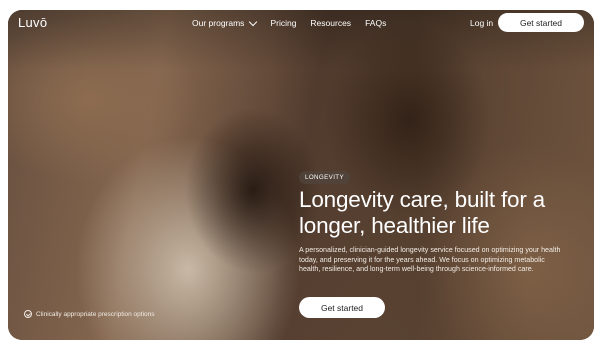  I want to click on chevron-down-icon, so click(253, 21).